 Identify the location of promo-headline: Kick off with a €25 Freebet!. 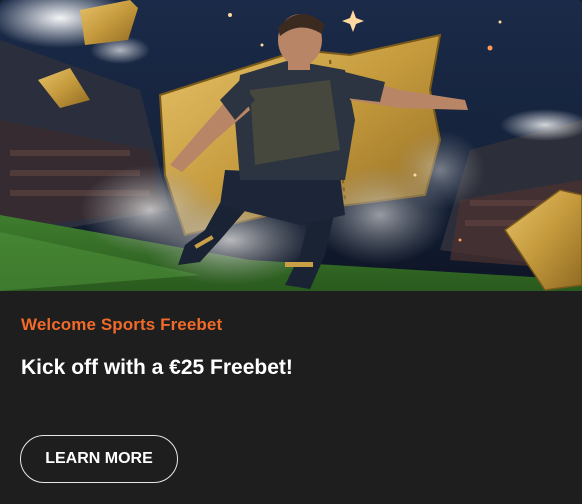
(157, 367).